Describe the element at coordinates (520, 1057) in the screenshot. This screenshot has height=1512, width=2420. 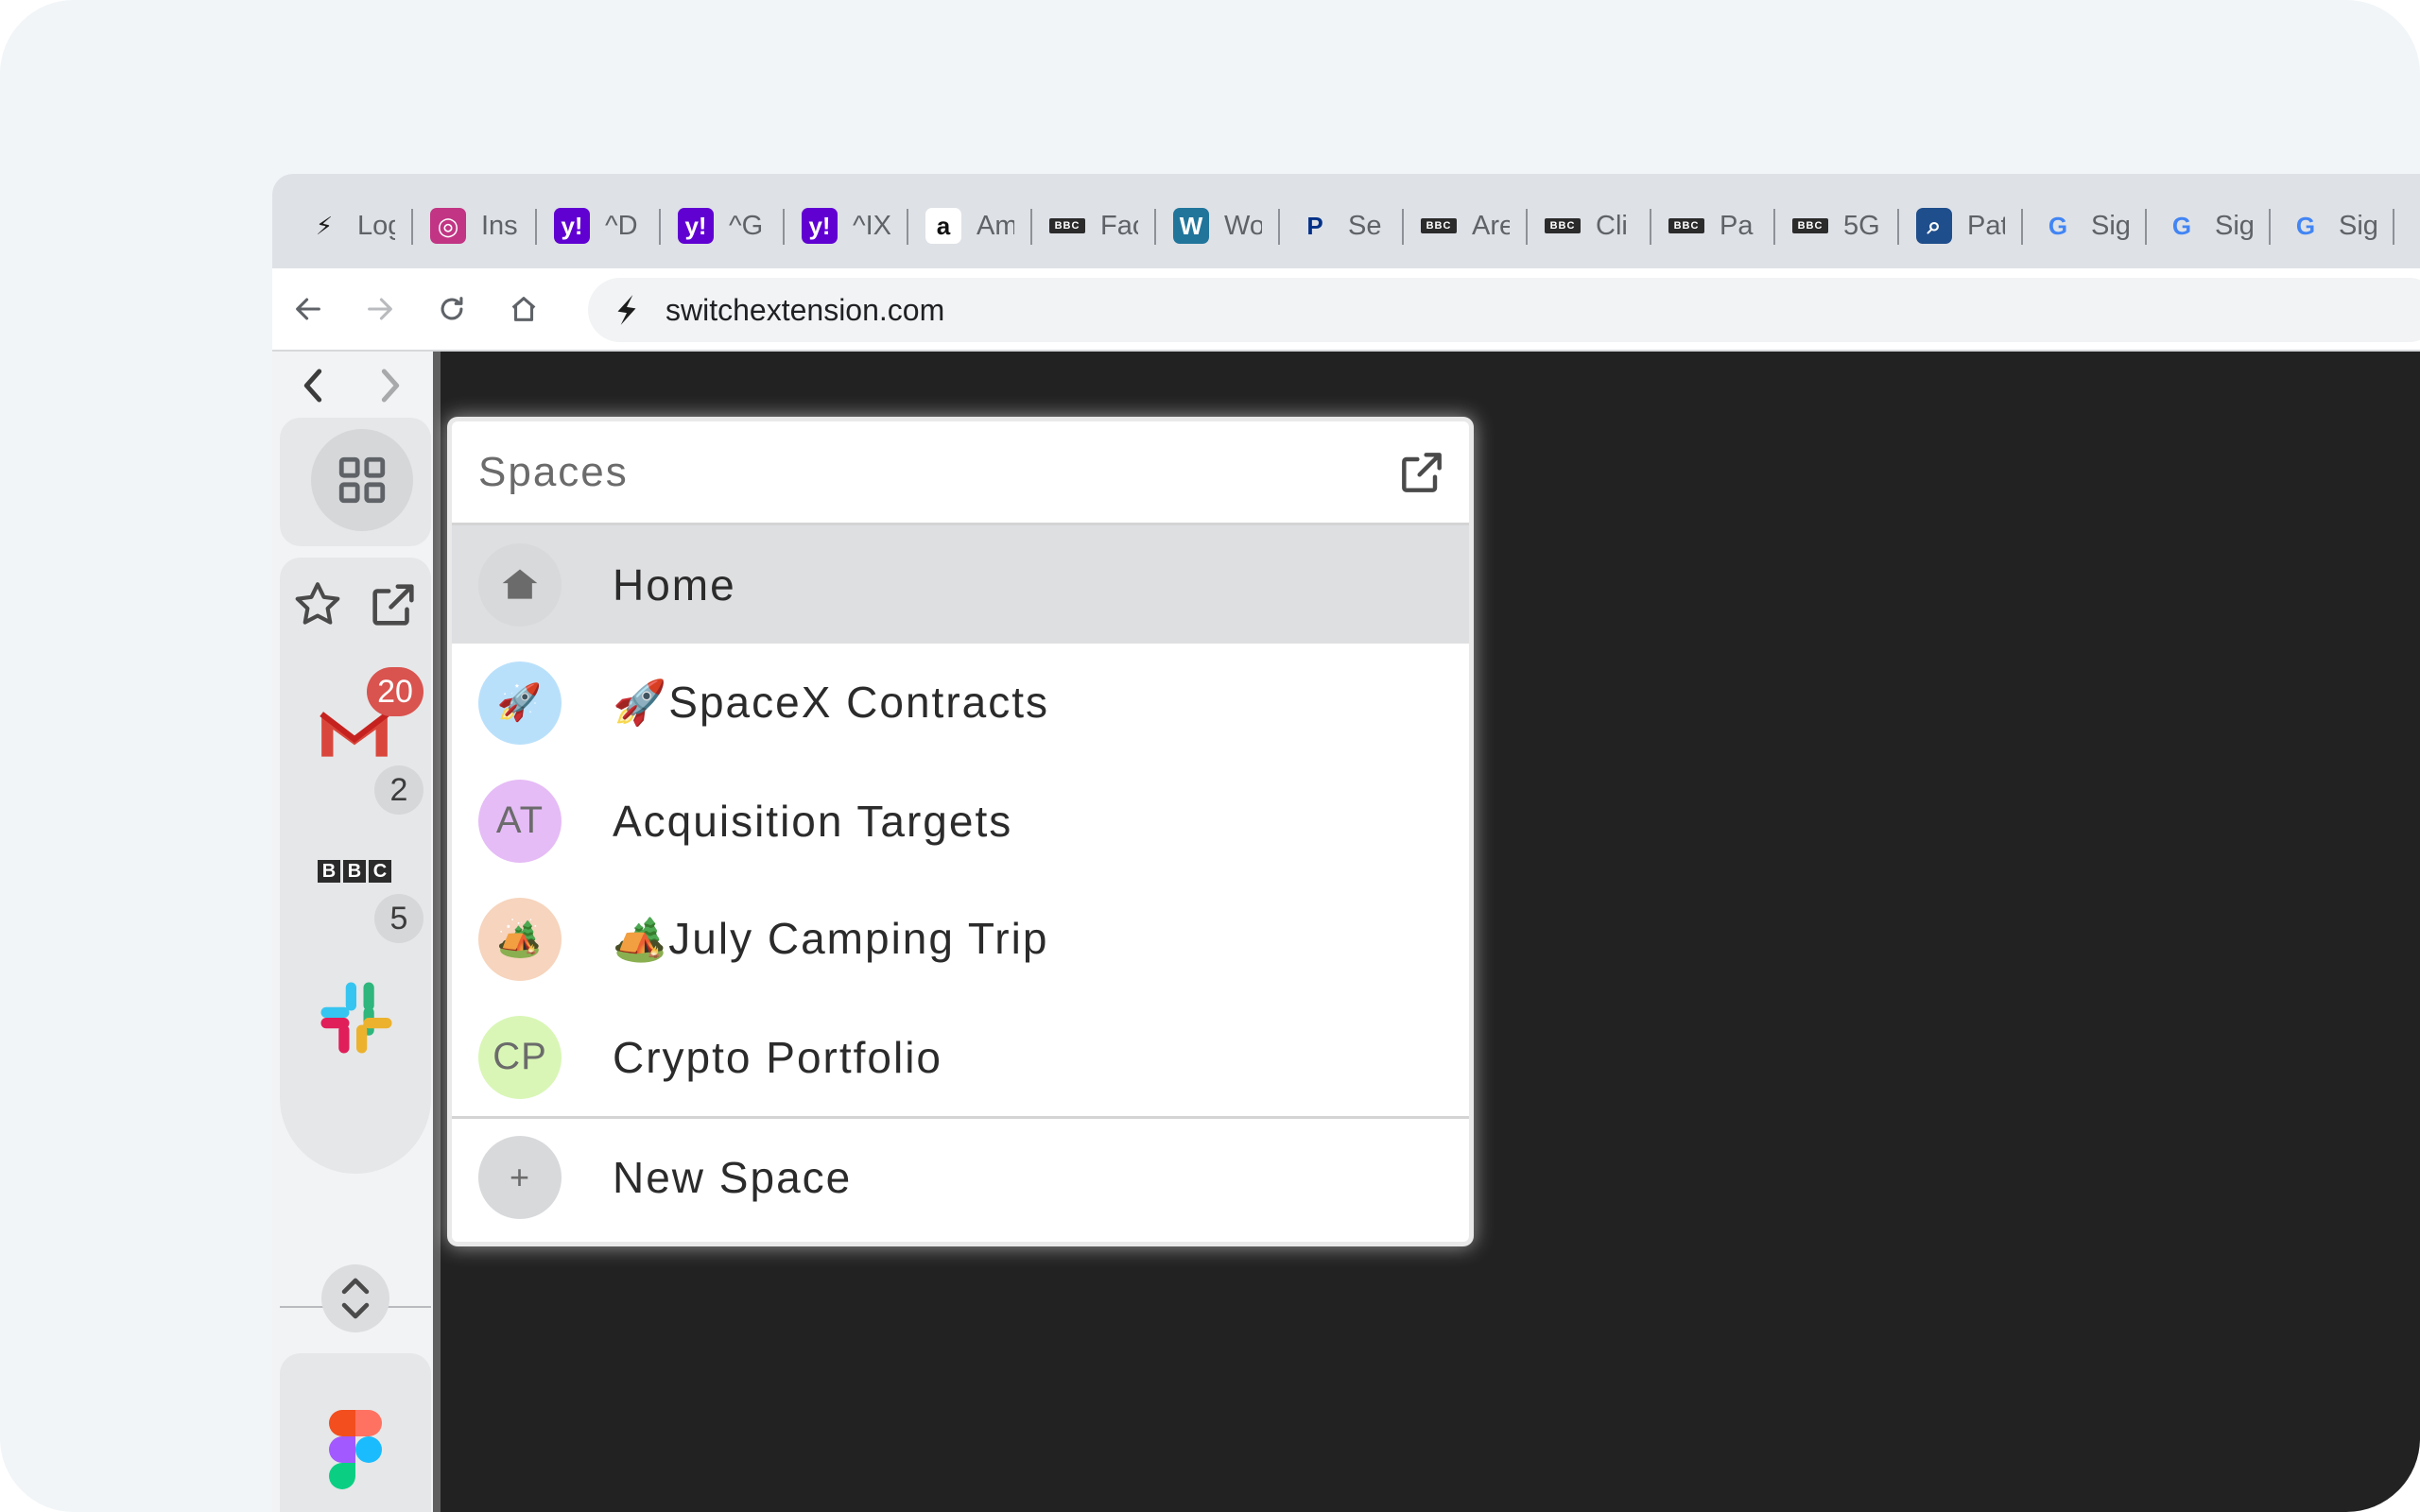
I see `space-avatar: CP` at that location.